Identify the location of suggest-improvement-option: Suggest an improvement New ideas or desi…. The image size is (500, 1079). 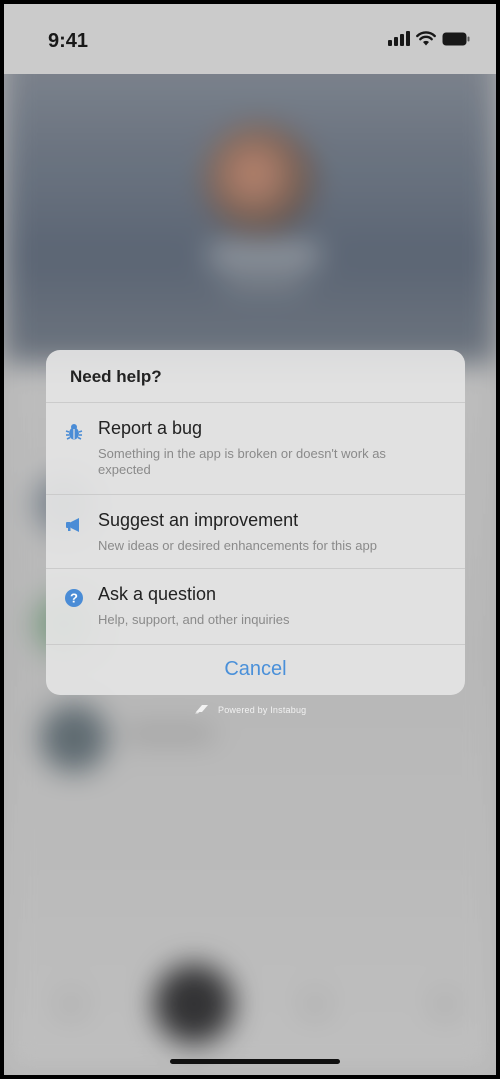
(255, 531).